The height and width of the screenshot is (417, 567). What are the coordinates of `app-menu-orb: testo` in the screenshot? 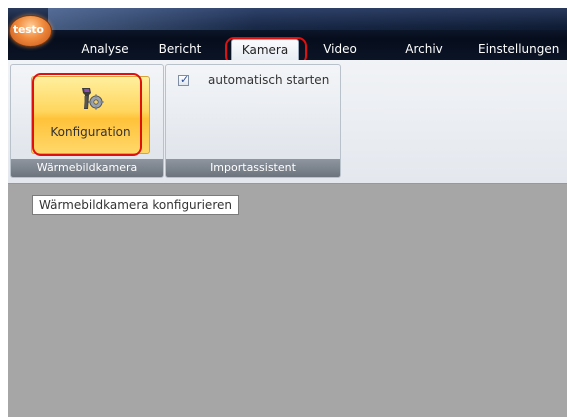 It's located at (30, 31).